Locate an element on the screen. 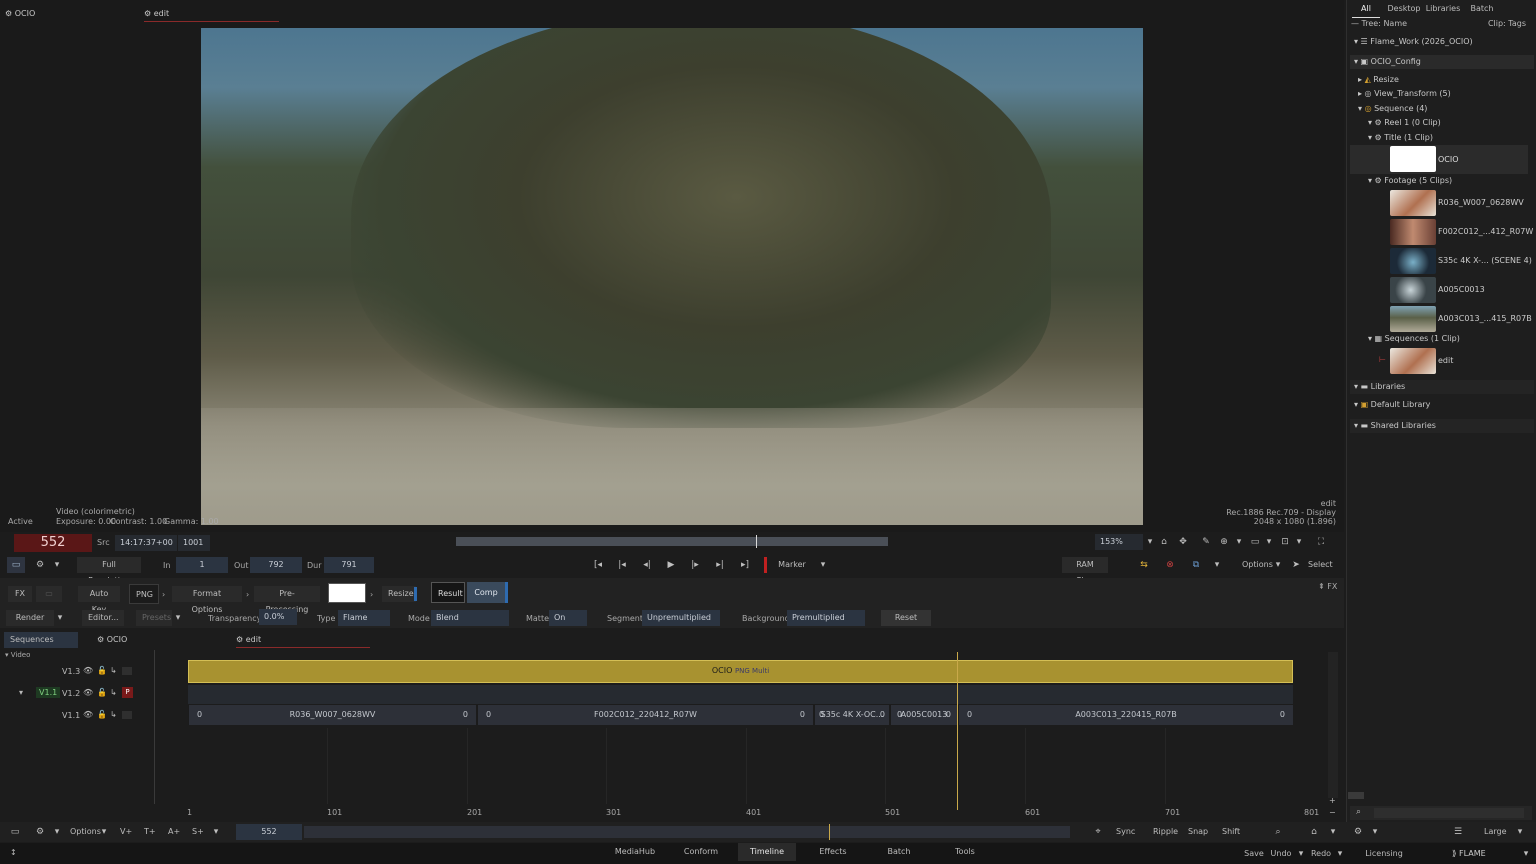 The image size is (1536, 864). timeline-frame-field: 552 is located at coordinates (269, 832).